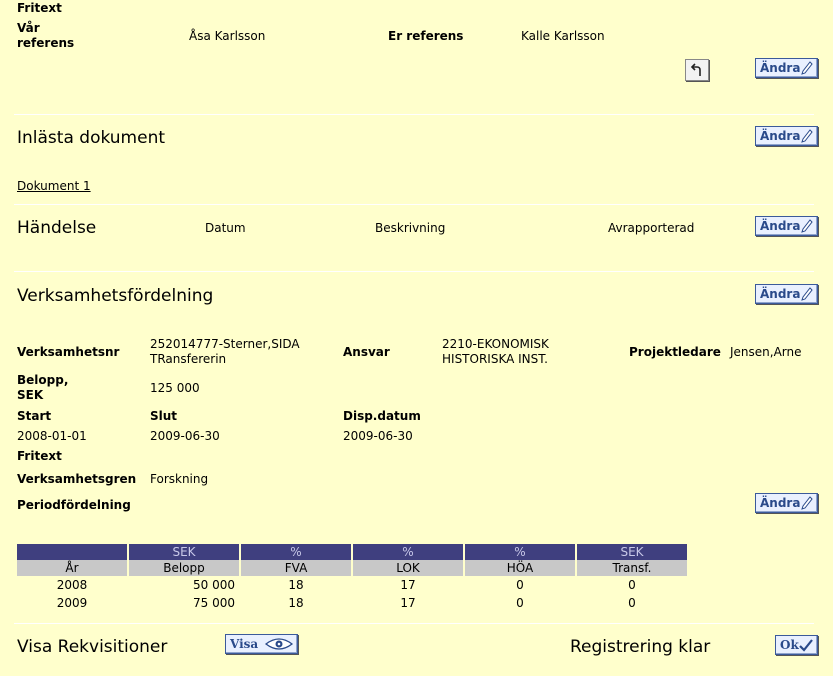  I want to click on disp-datum-value: 2009-06-30, so click(378, 436).